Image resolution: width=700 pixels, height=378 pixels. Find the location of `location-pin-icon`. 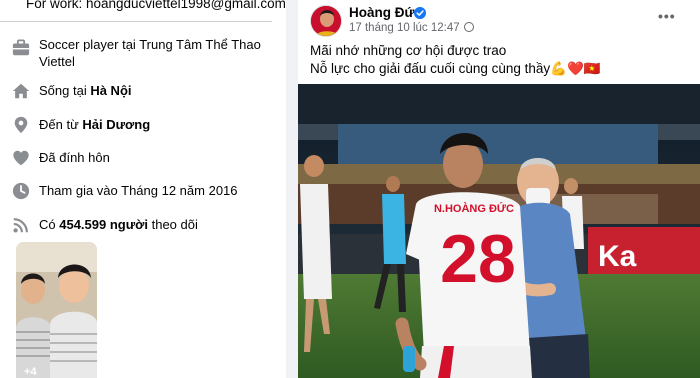

location-pin-icon is located at coordinates (21, 125).